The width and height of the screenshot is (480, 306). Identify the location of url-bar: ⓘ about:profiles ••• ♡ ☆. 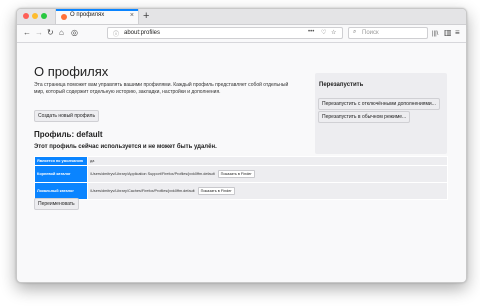
(225, 33).